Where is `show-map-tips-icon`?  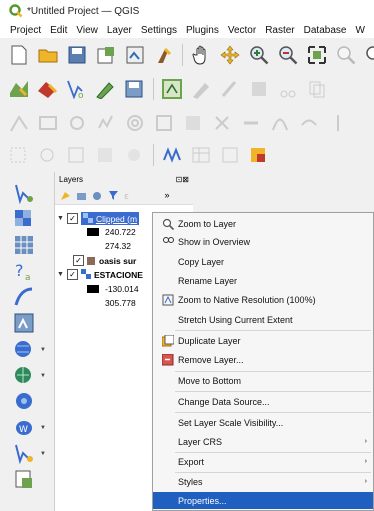 show-map-tips-icon is located at coordinates (259, 155).